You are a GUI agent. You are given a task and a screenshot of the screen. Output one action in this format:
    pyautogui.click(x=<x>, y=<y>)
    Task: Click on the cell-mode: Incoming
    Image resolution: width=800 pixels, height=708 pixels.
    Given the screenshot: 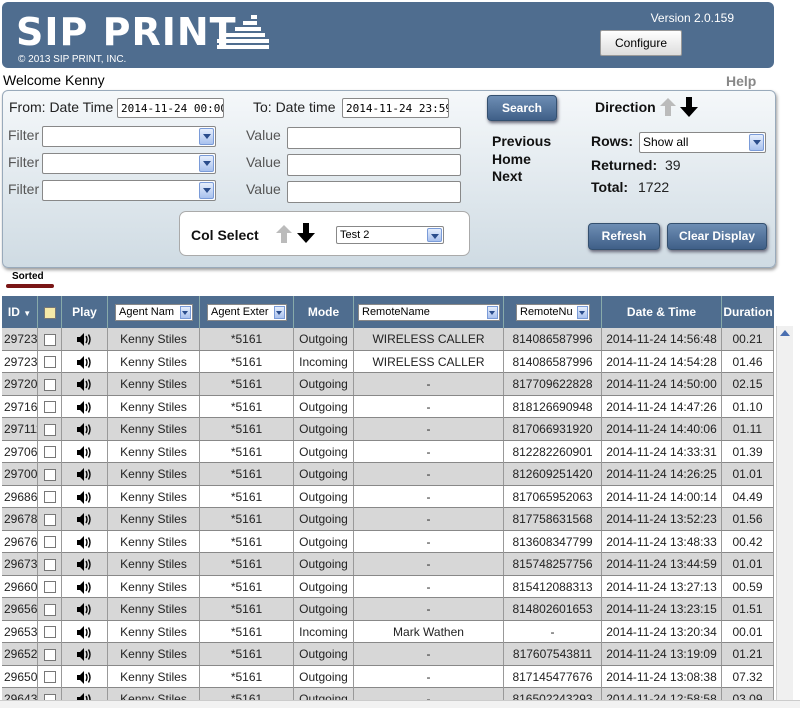 What is the action you would take?
    pyautogui.click(x=324, y=361)
    